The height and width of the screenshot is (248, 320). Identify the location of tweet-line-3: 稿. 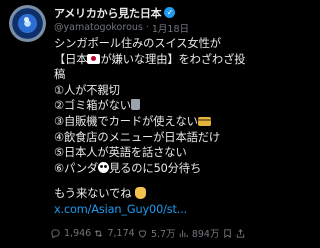
(60, 75).